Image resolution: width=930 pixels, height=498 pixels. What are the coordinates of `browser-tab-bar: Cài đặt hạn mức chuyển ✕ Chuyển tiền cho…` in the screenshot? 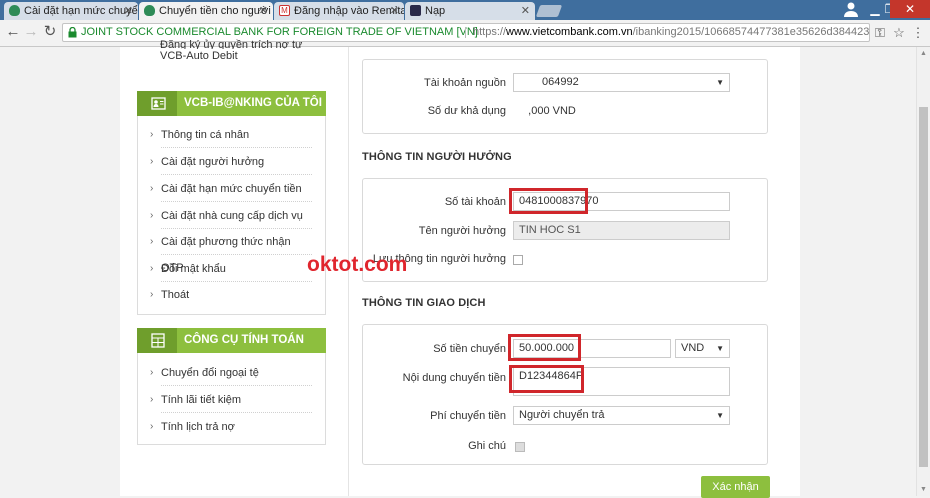 It's located at (465, 10).